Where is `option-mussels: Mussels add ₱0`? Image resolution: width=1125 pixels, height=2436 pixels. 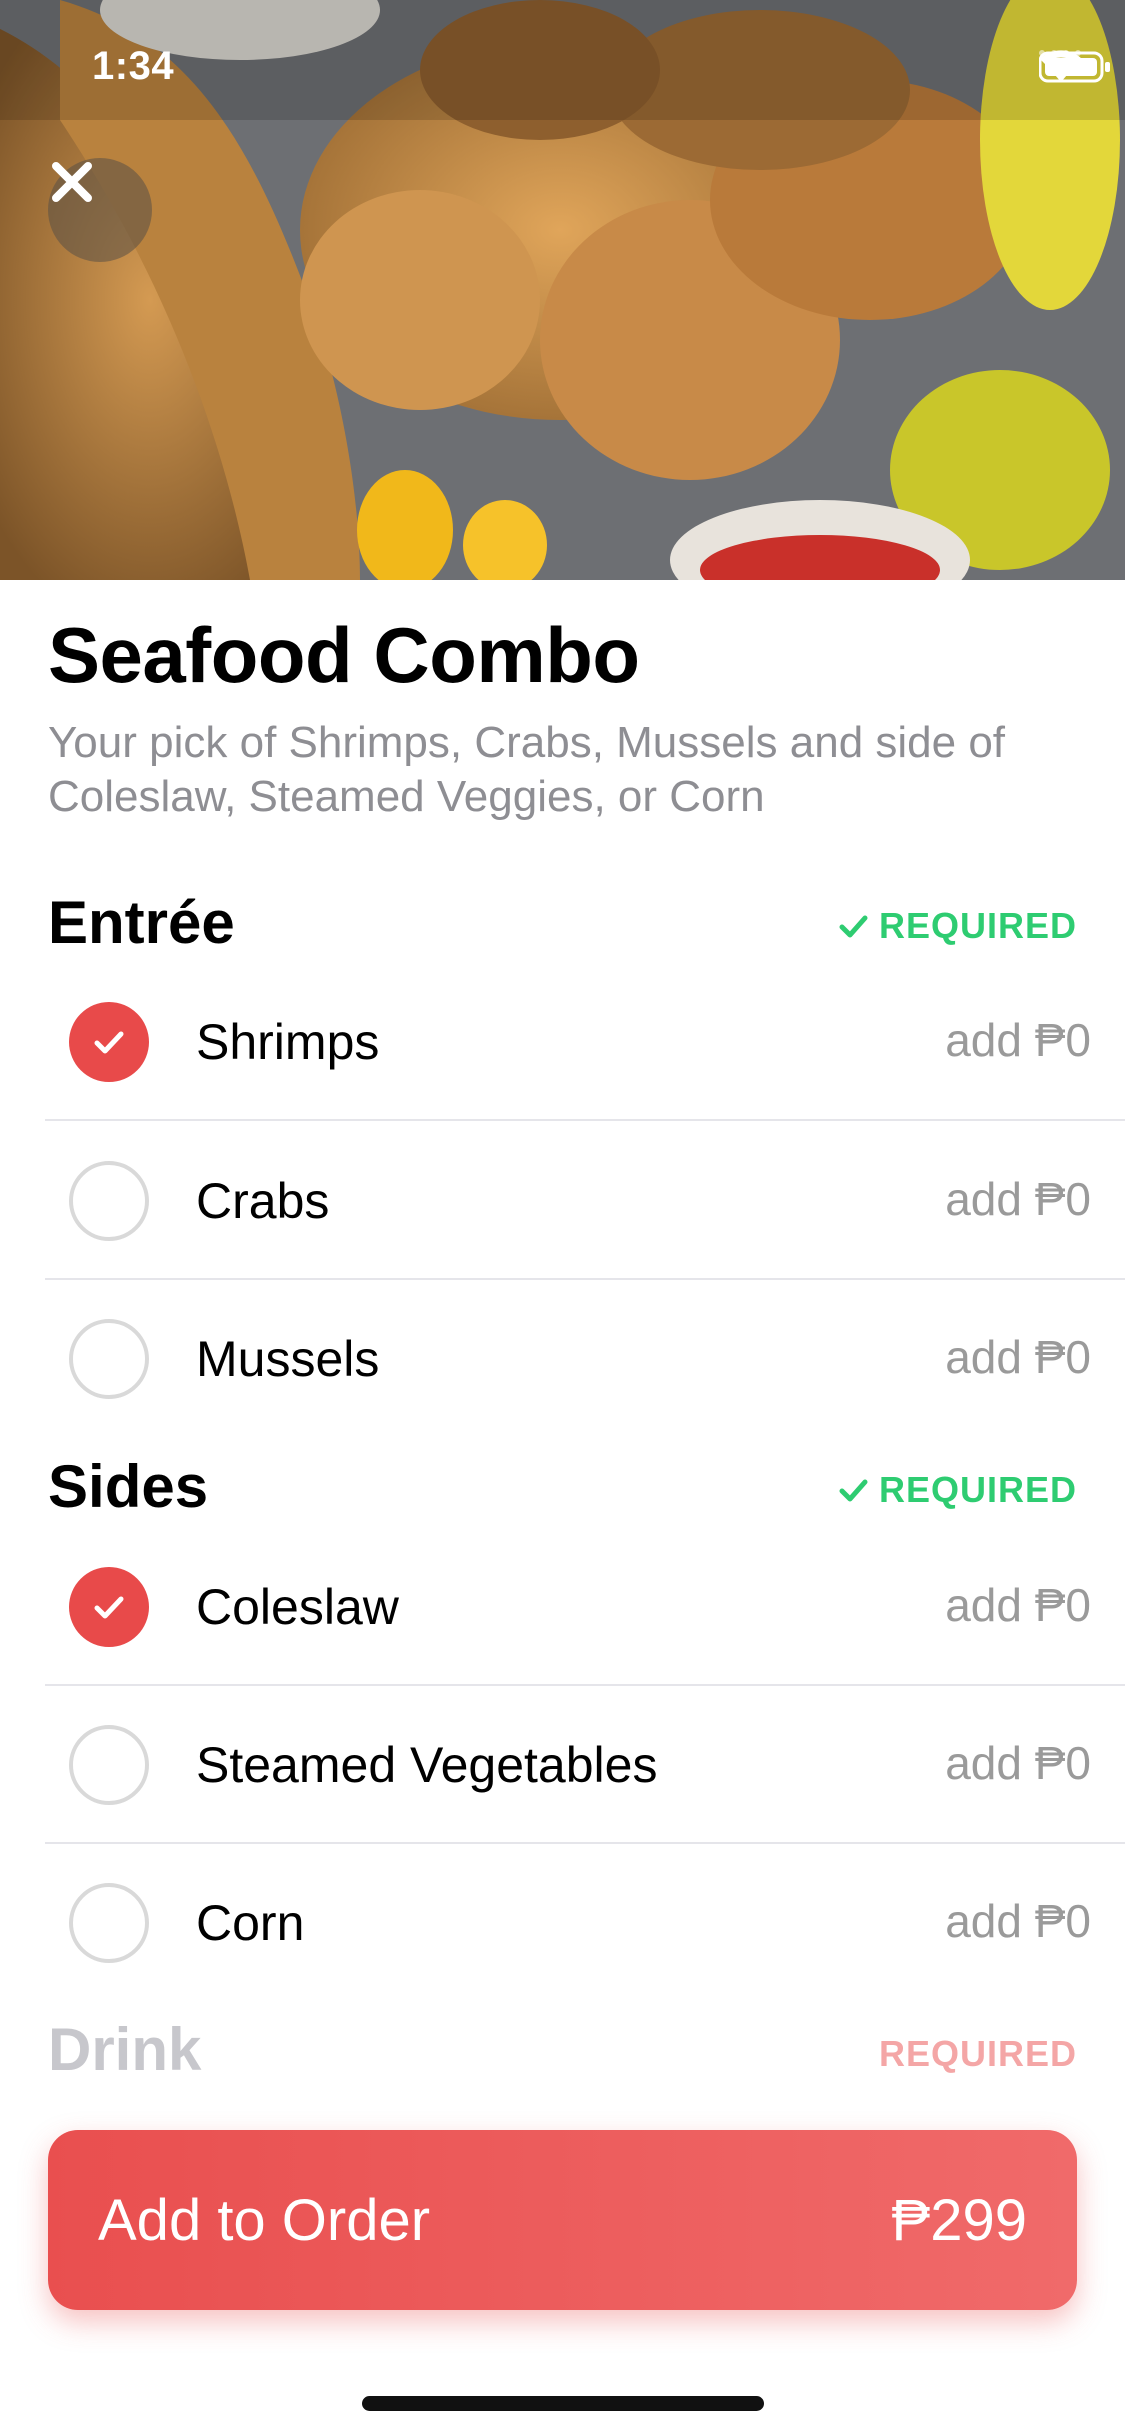
option-mussels: Mussels add ₱0 is located at coordinates (585, 1359).